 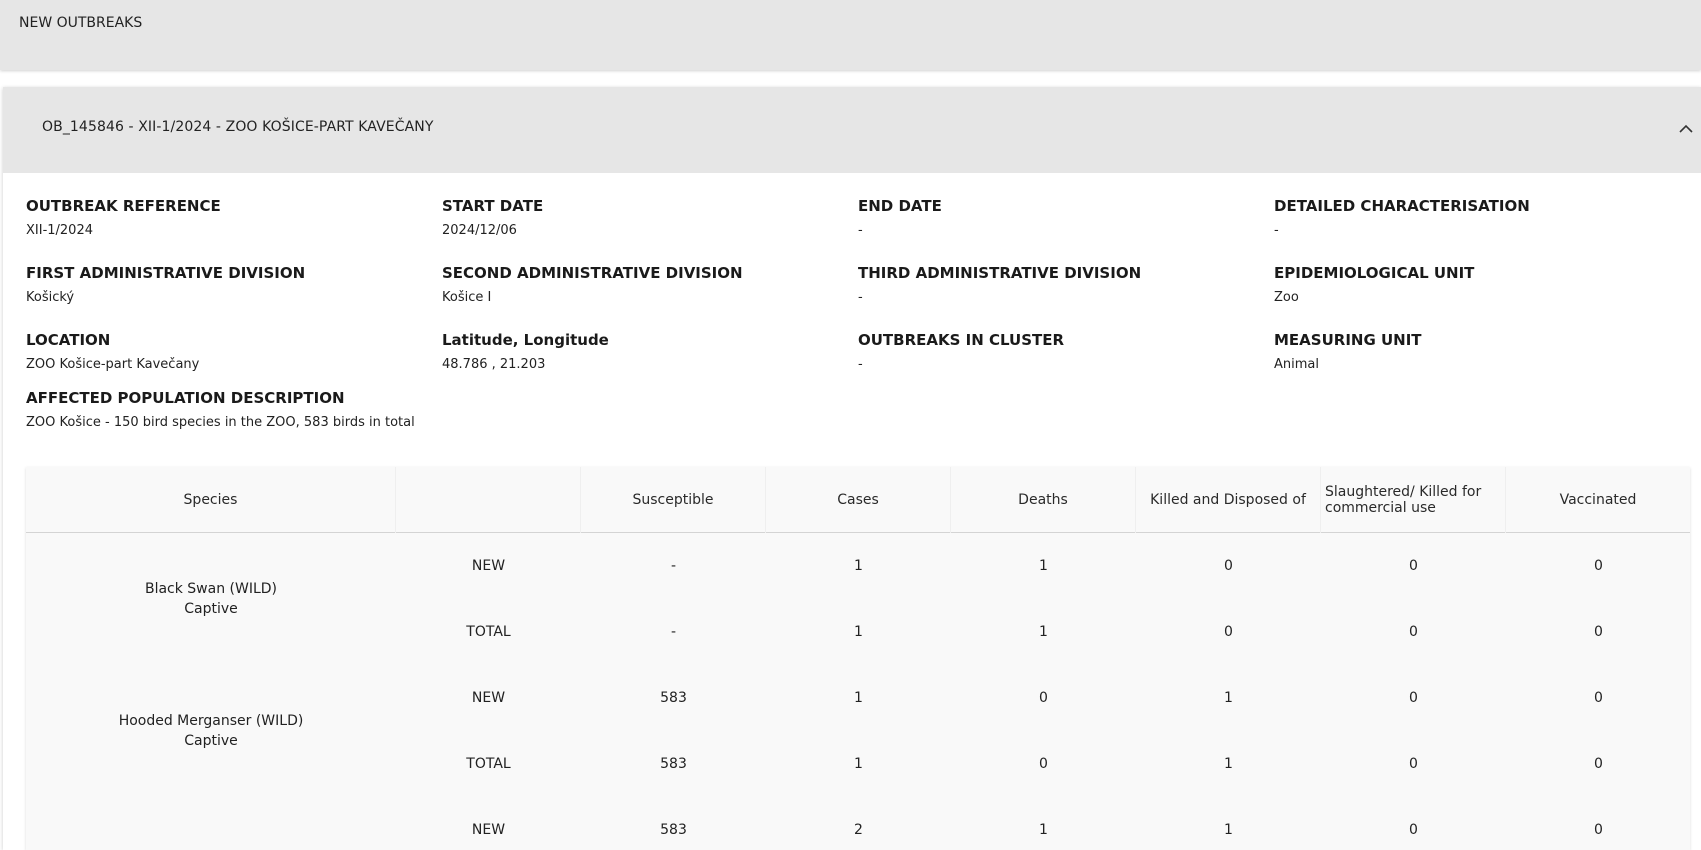 What do you see at coordinates (211, 731) in the screenshot?
I see `species-cell: Hooded Merganser (WILD) Captive` at bounding box center [211, 731].